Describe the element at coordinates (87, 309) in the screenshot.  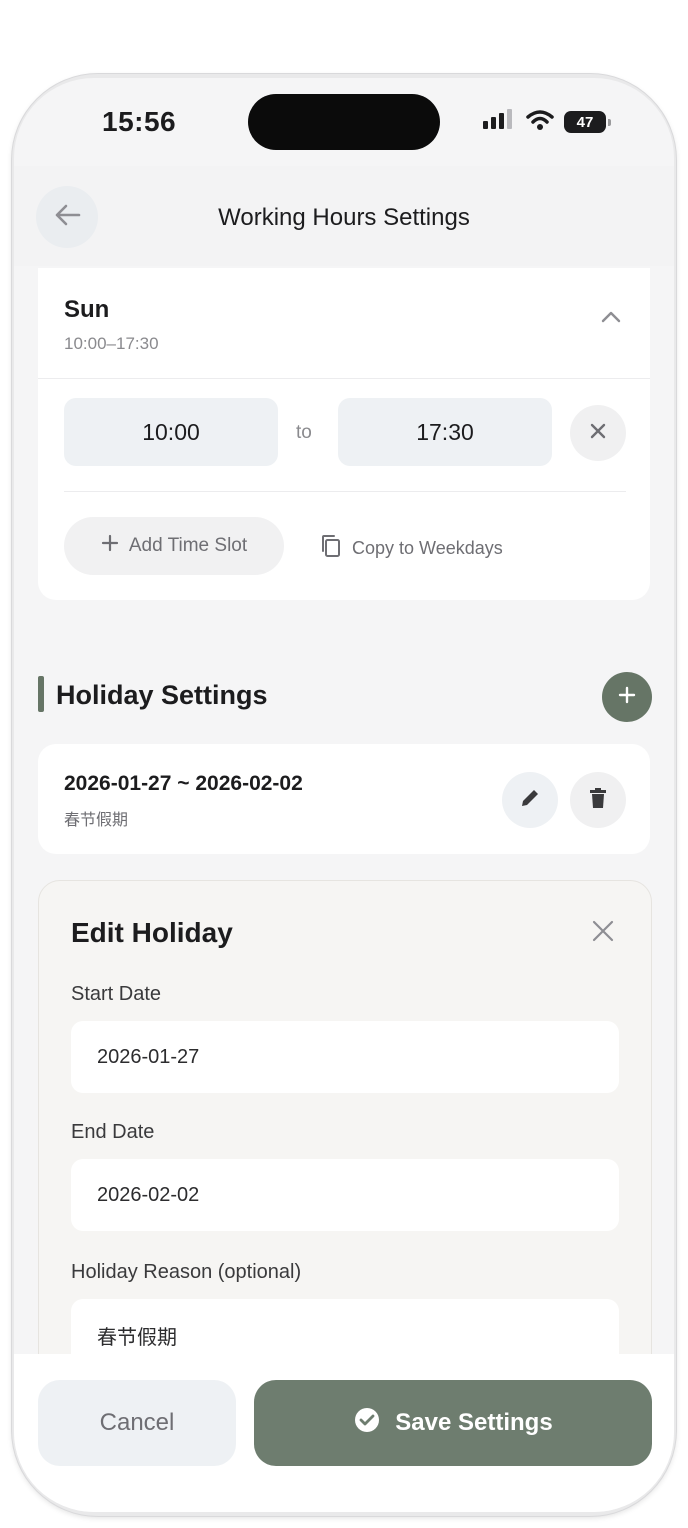
I see `day-name: Sun` at that location.